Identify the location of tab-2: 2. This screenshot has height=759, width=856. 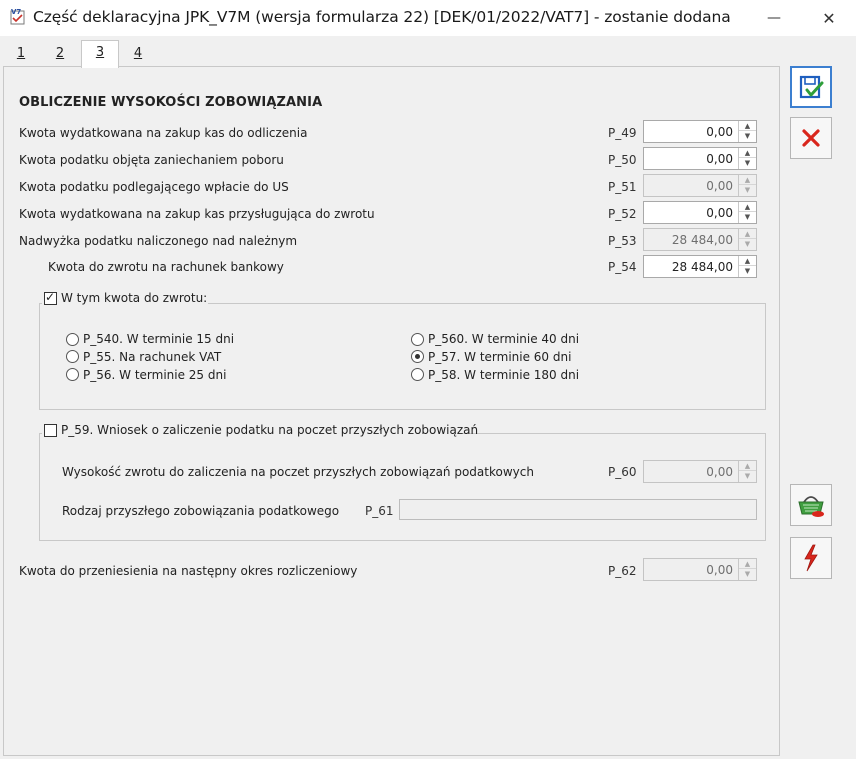
(60, 54).